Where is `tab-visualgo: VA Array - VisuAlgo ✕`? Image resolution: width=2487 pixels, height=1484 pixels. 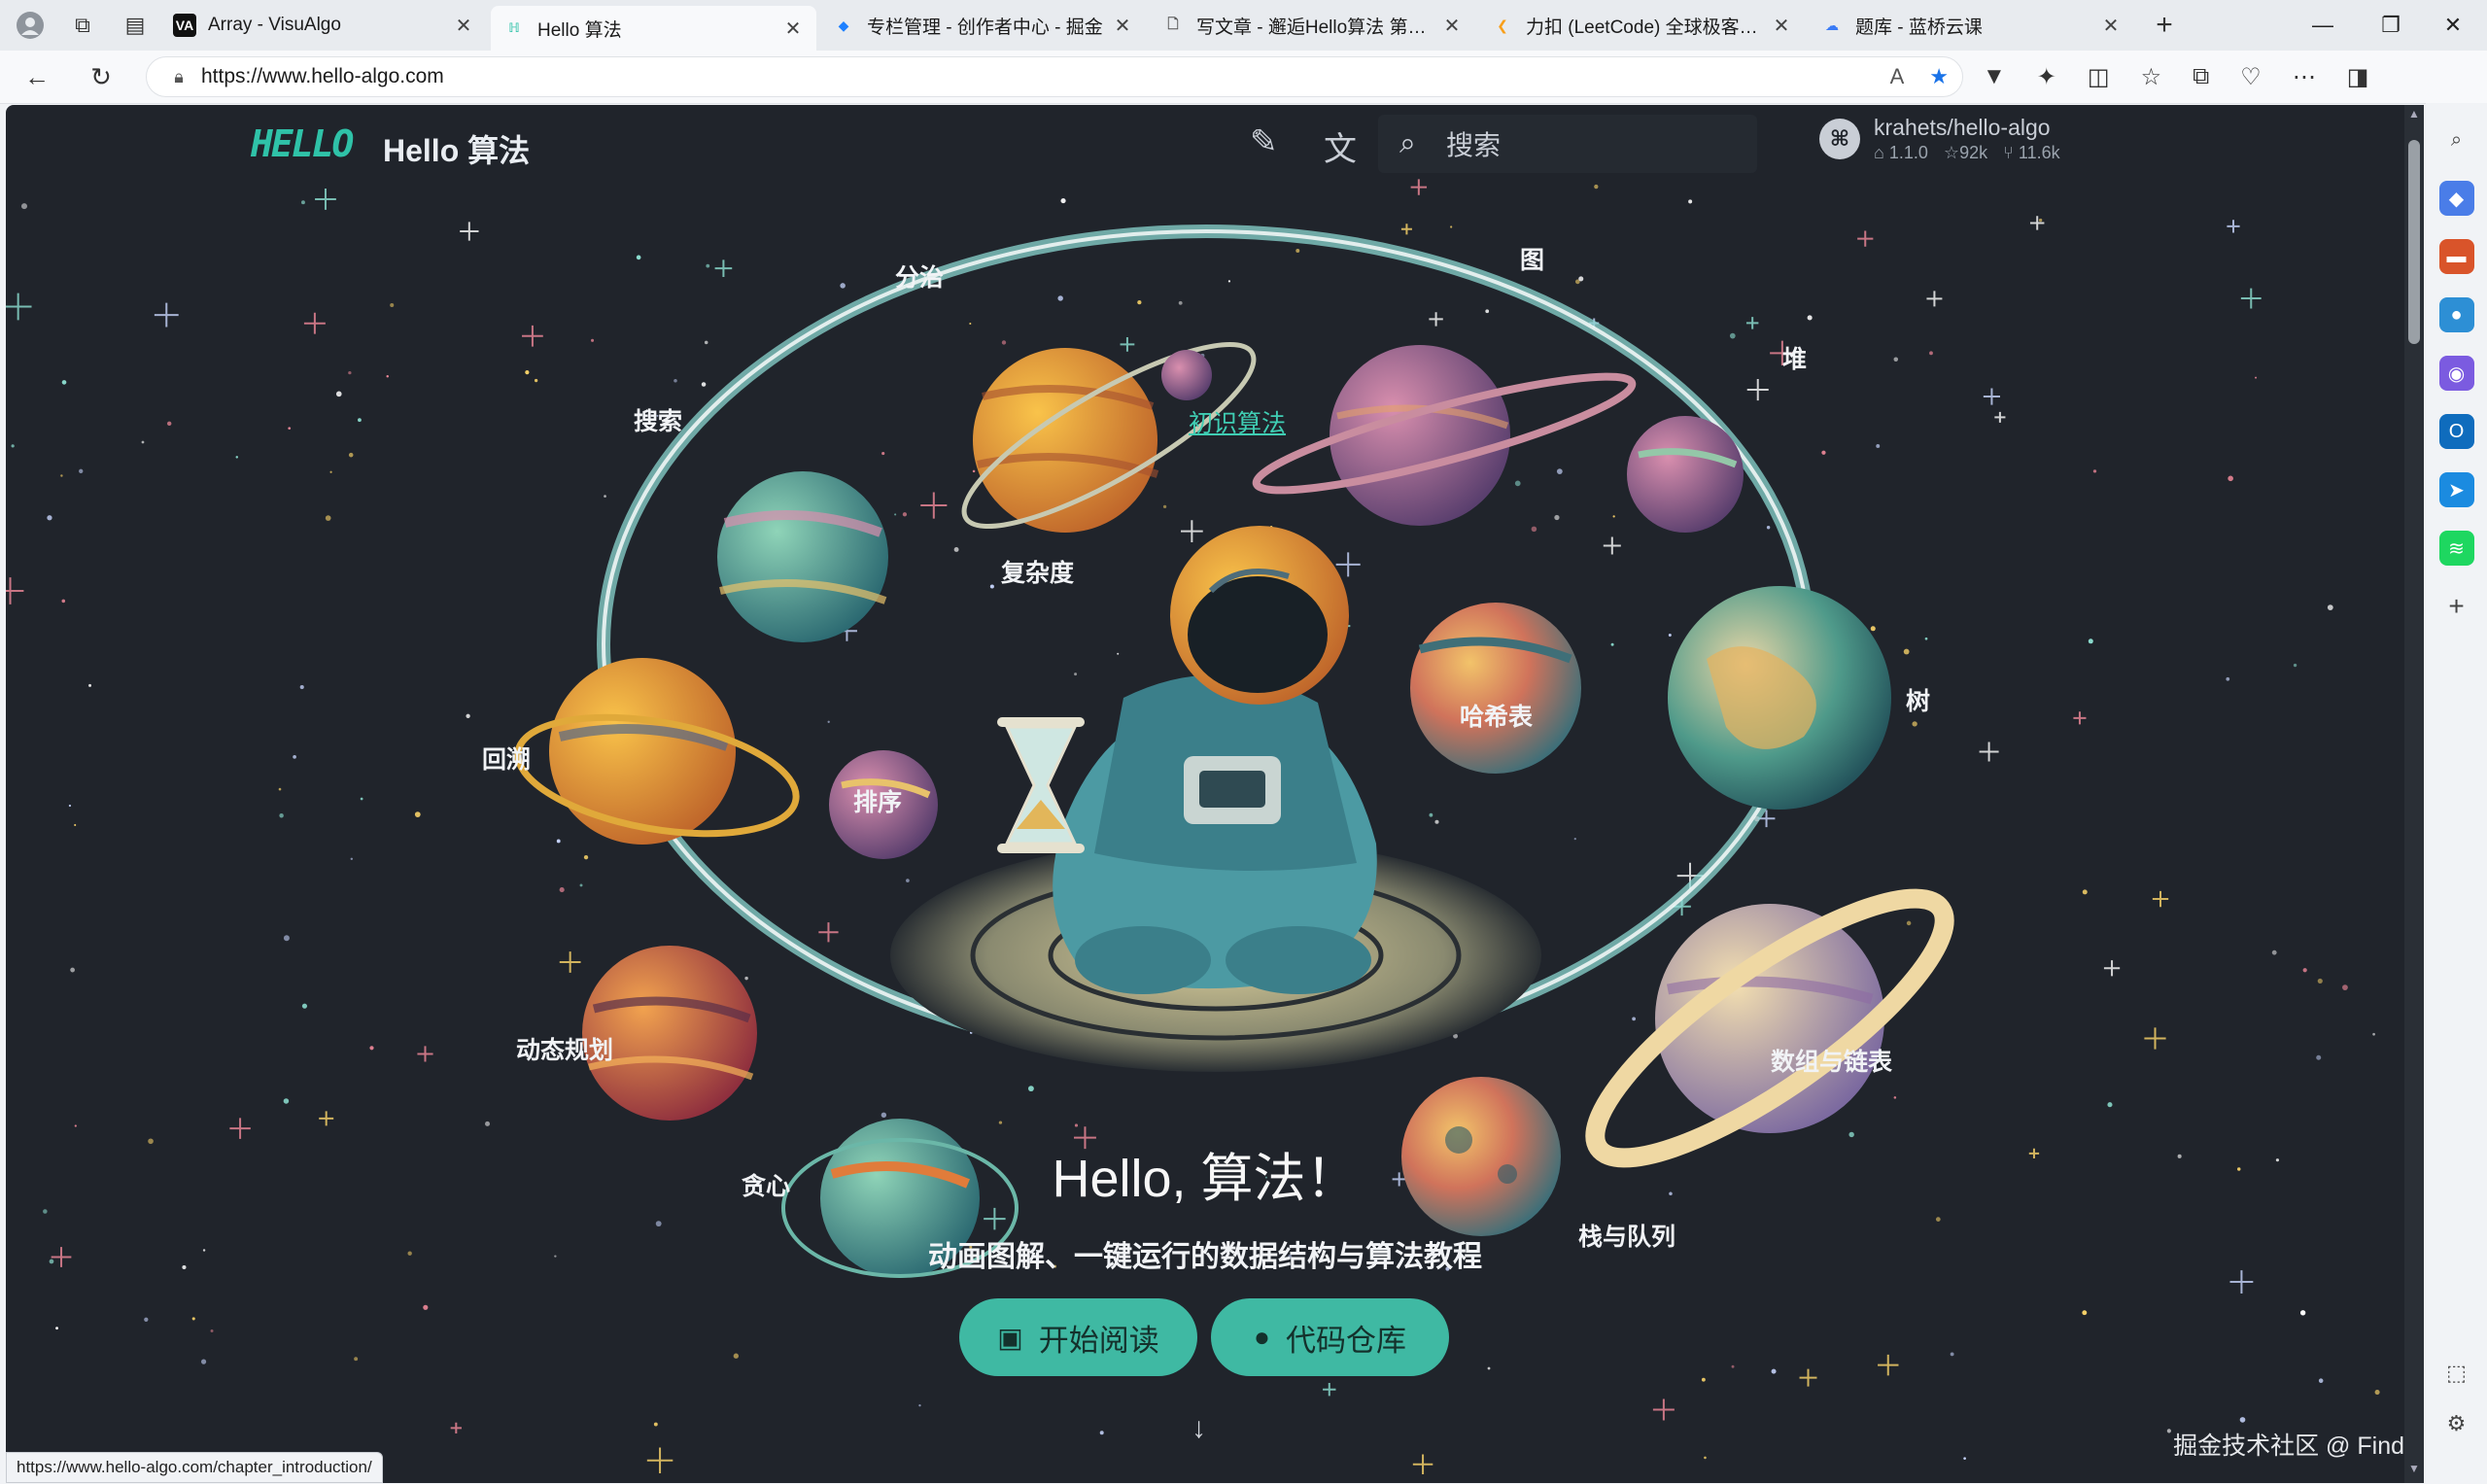
tab-visualgo: VA Array - VisuAlgo ✕ is located at coordinates (324, 25).